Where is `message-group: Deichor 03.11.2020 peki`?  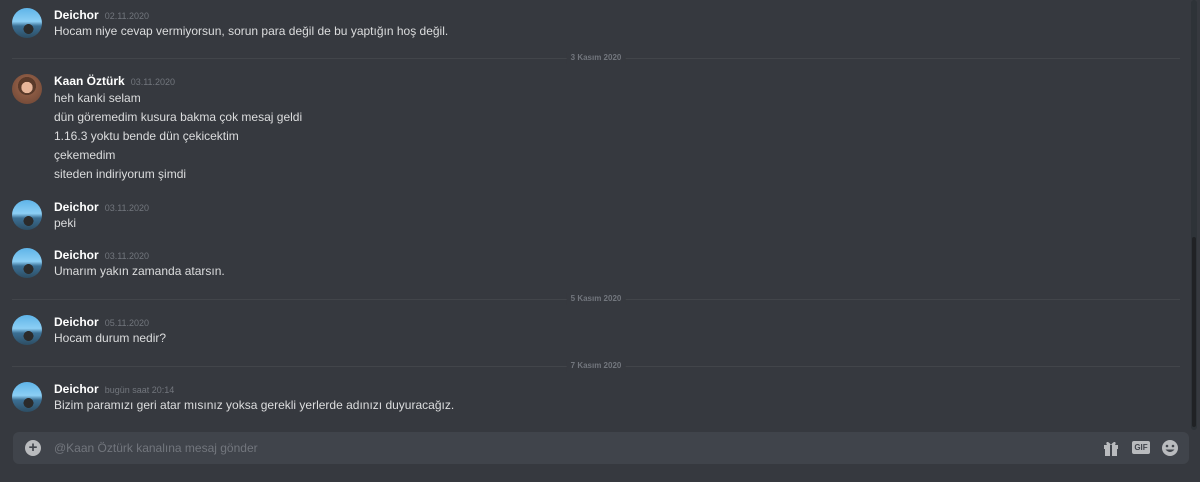
message-group: Deichor 03.11.2020 peki is located at coordinates (590, 218).